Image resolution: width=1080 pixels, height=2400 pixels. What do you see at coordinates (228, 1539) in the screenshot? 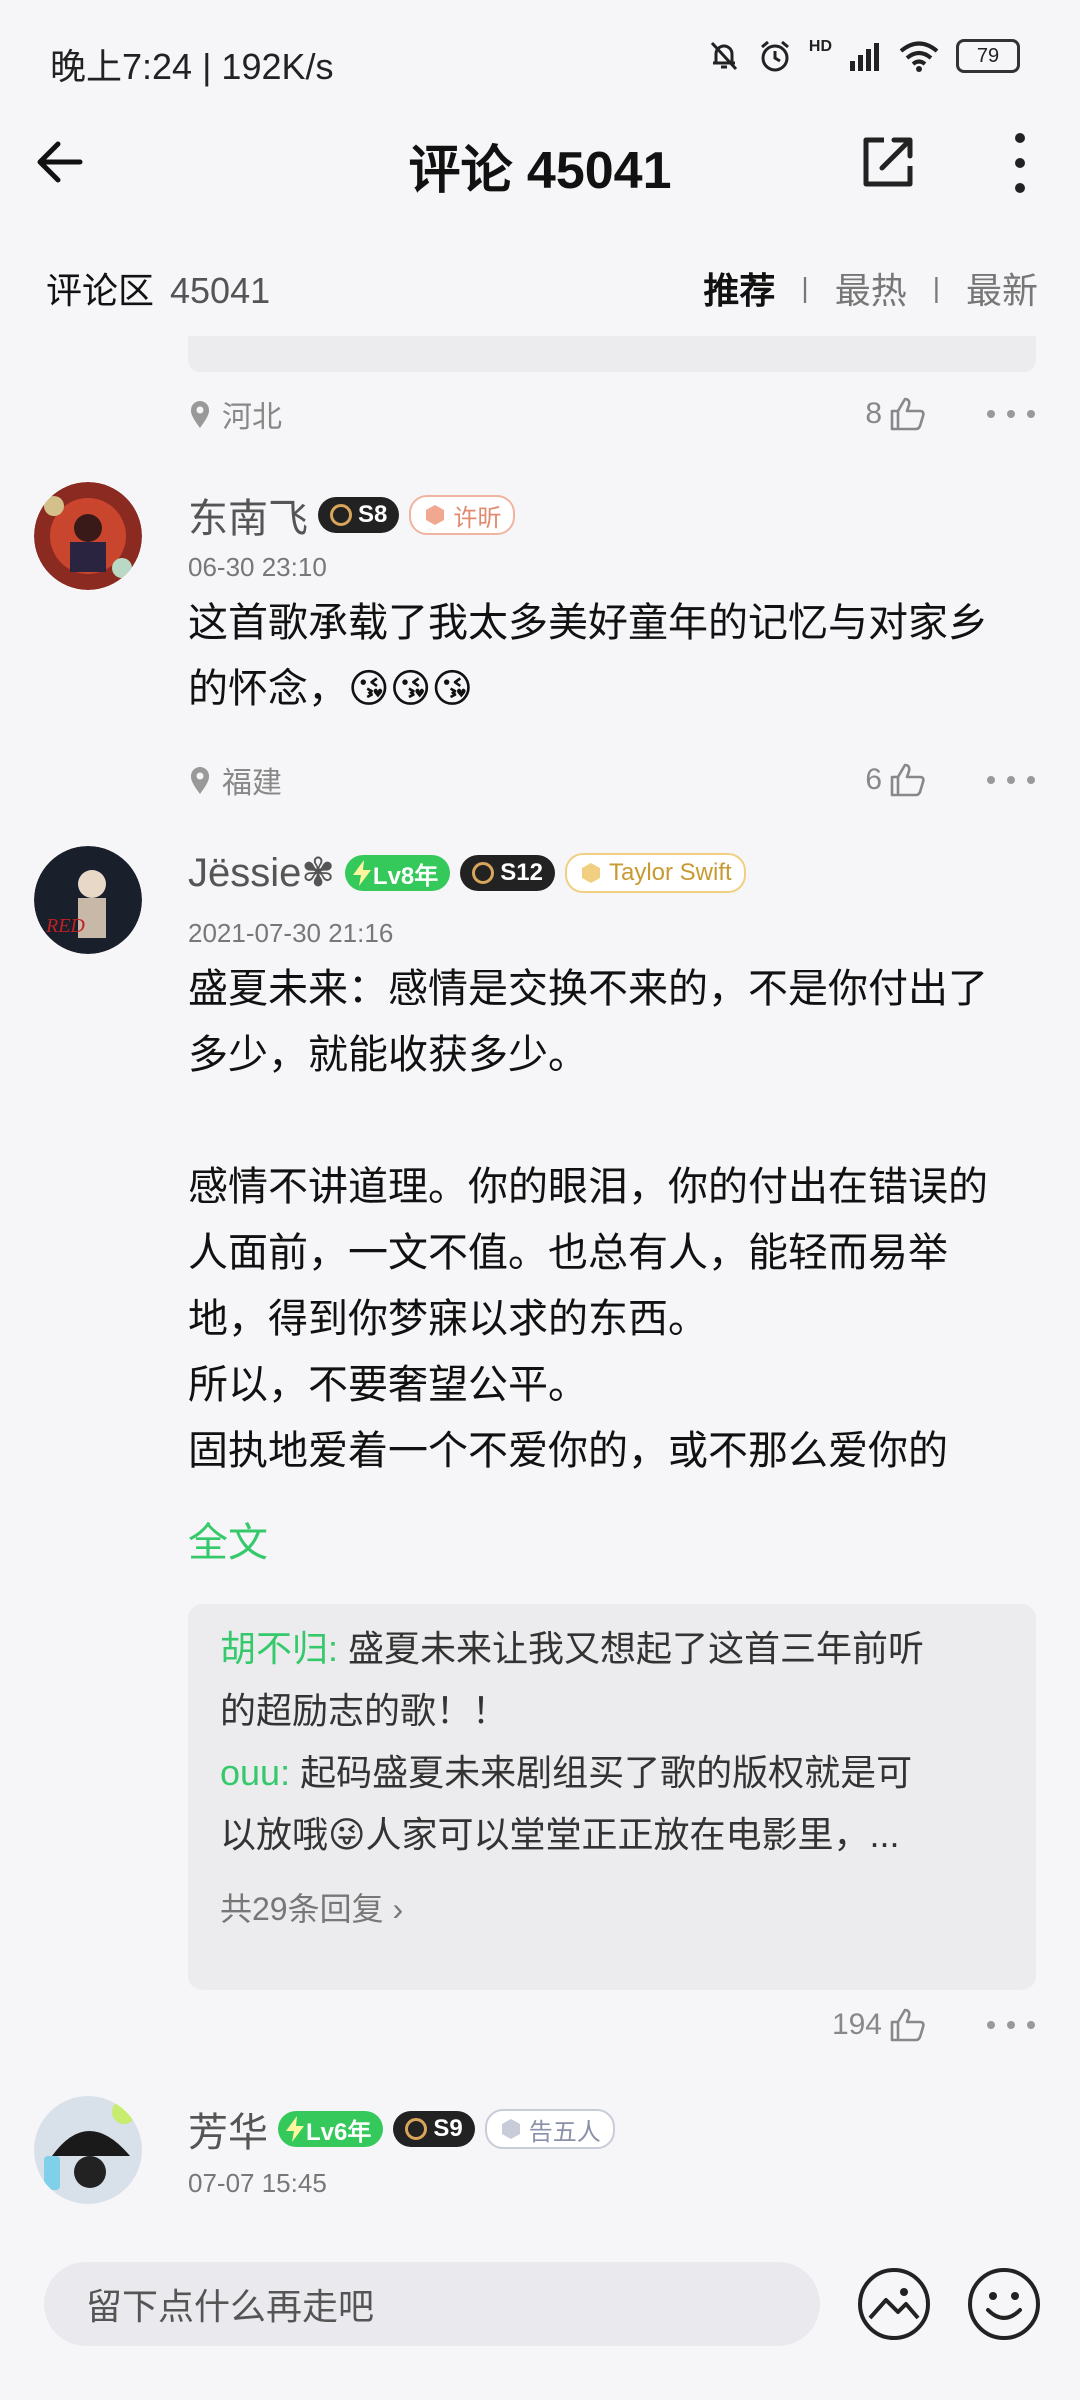
I see `full-text-link: 全文` at bounding box center [228, 1539].